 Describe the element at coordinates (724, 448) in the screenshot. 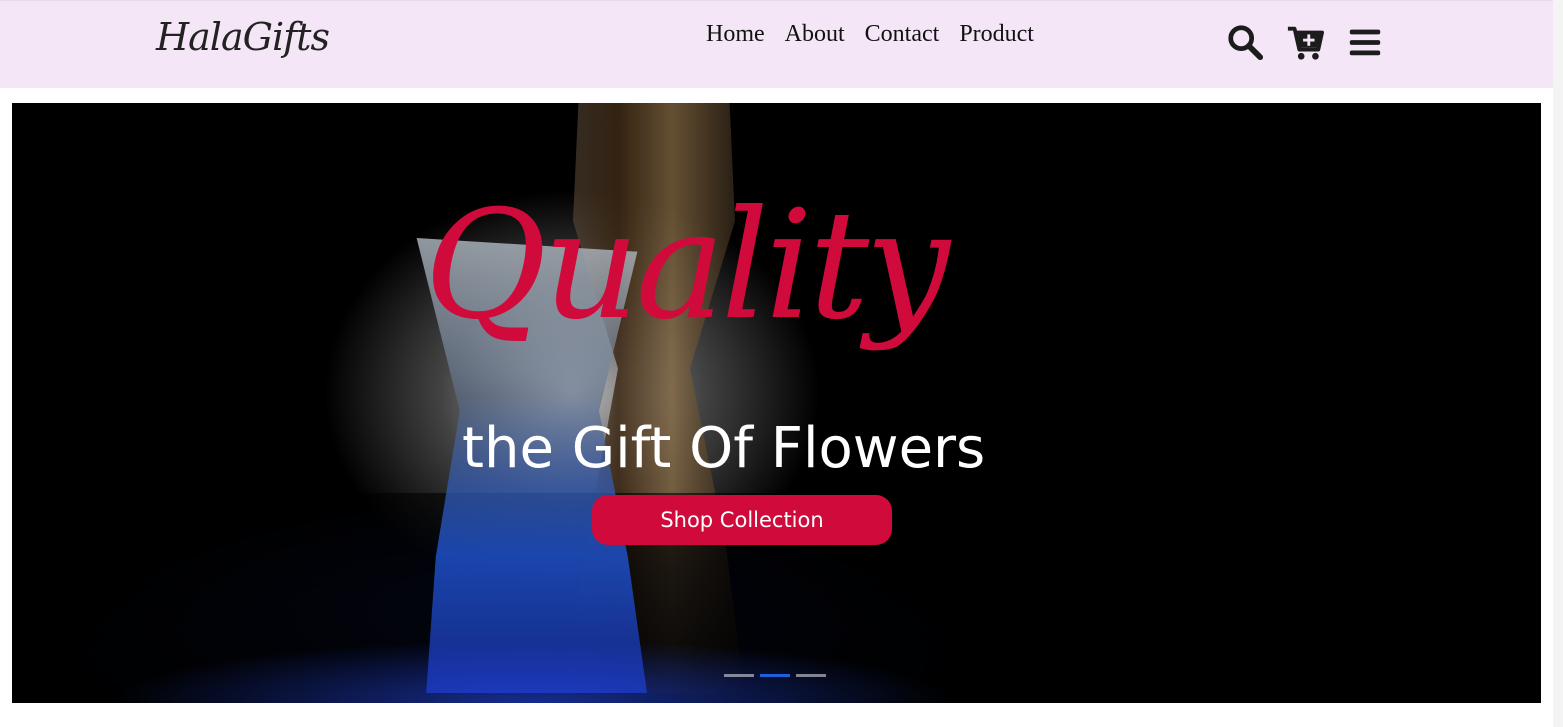

I see `hero-subtitle: the Gift Of Flowers` at that location.